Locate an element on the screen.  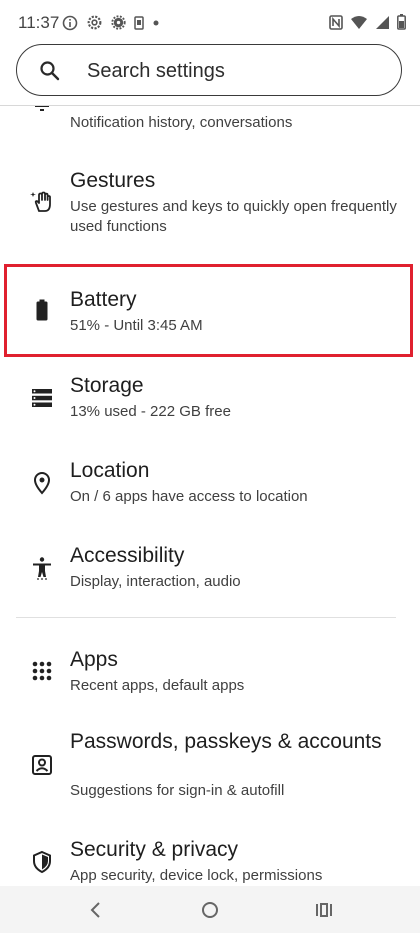
home-icon is located at coordinates (210, 910).